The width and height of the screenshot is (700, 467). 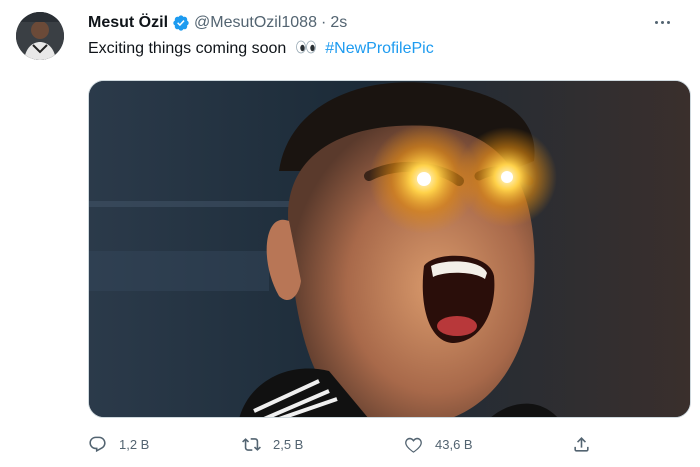 What do you see at coordinates (97, 444) in the screenshot?
I see `reply-icon` at bounding box center [97, 444].